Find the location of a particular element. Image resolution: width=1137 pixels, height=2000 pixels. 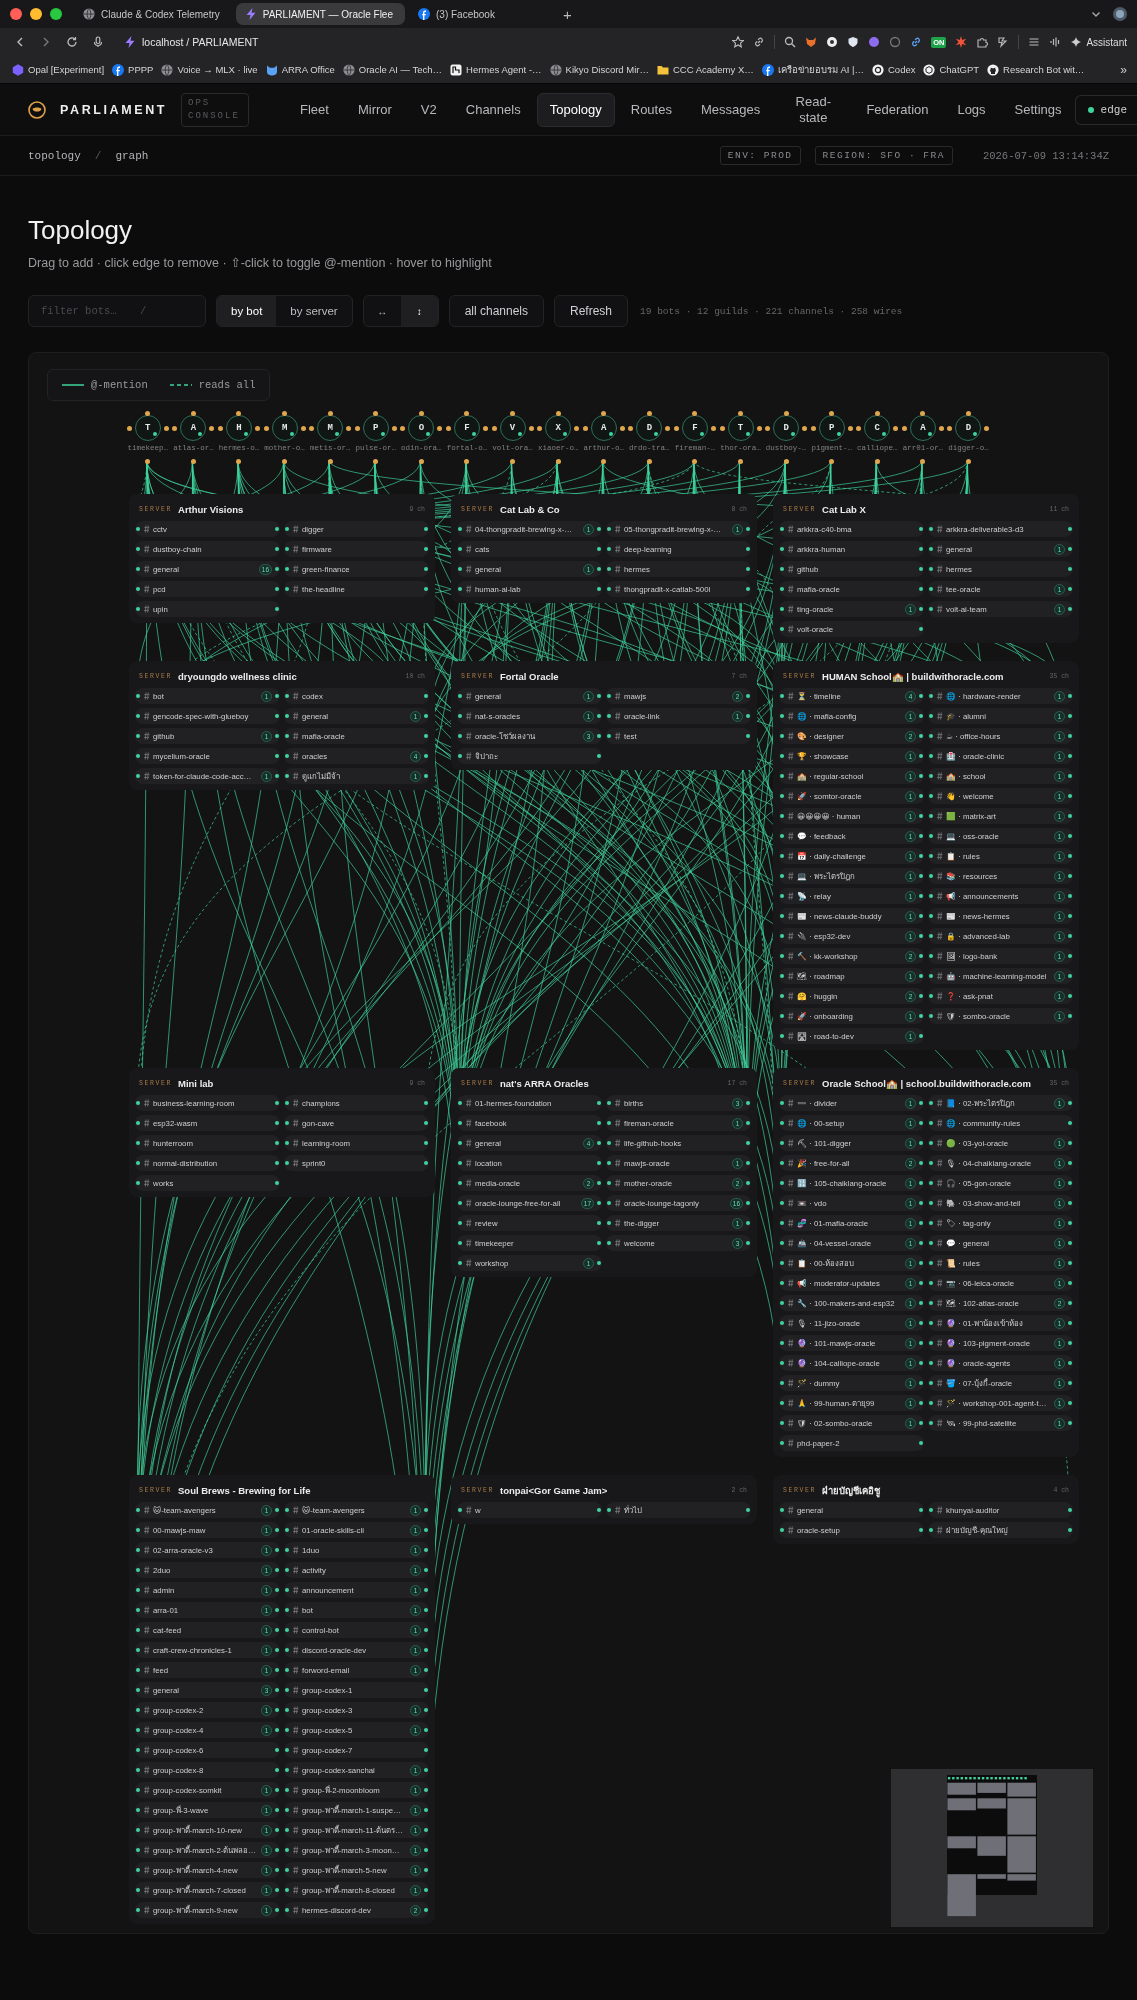

bot-node: F is located at coordinates (466, 428).